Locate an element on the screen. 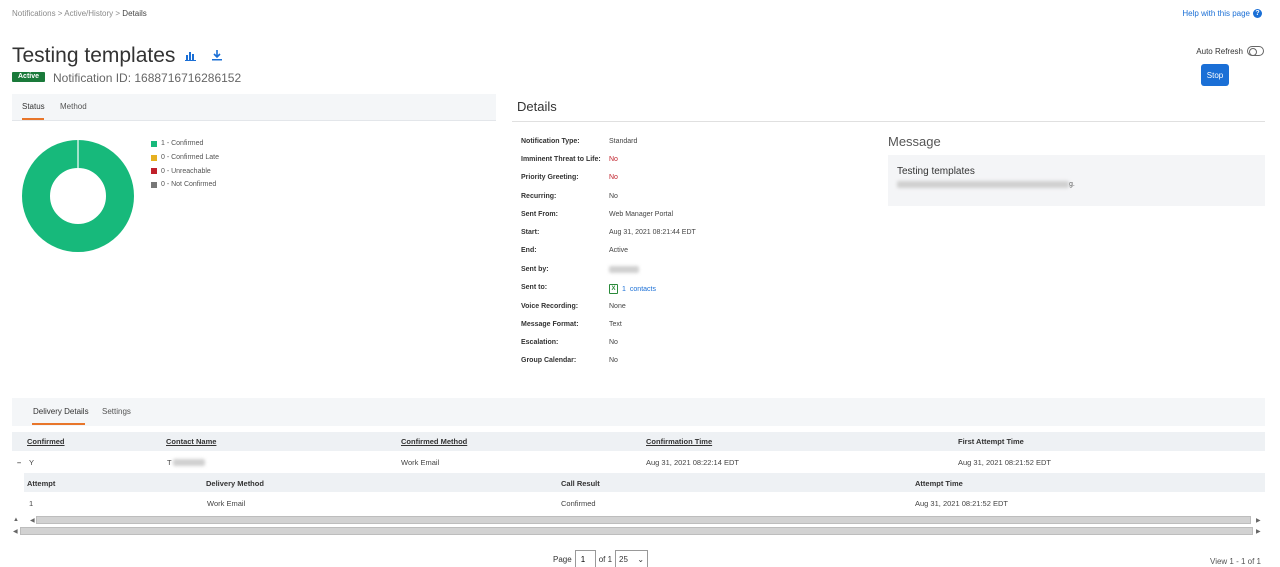  detail-label: Sent From: is located at coordinates (539, 214).